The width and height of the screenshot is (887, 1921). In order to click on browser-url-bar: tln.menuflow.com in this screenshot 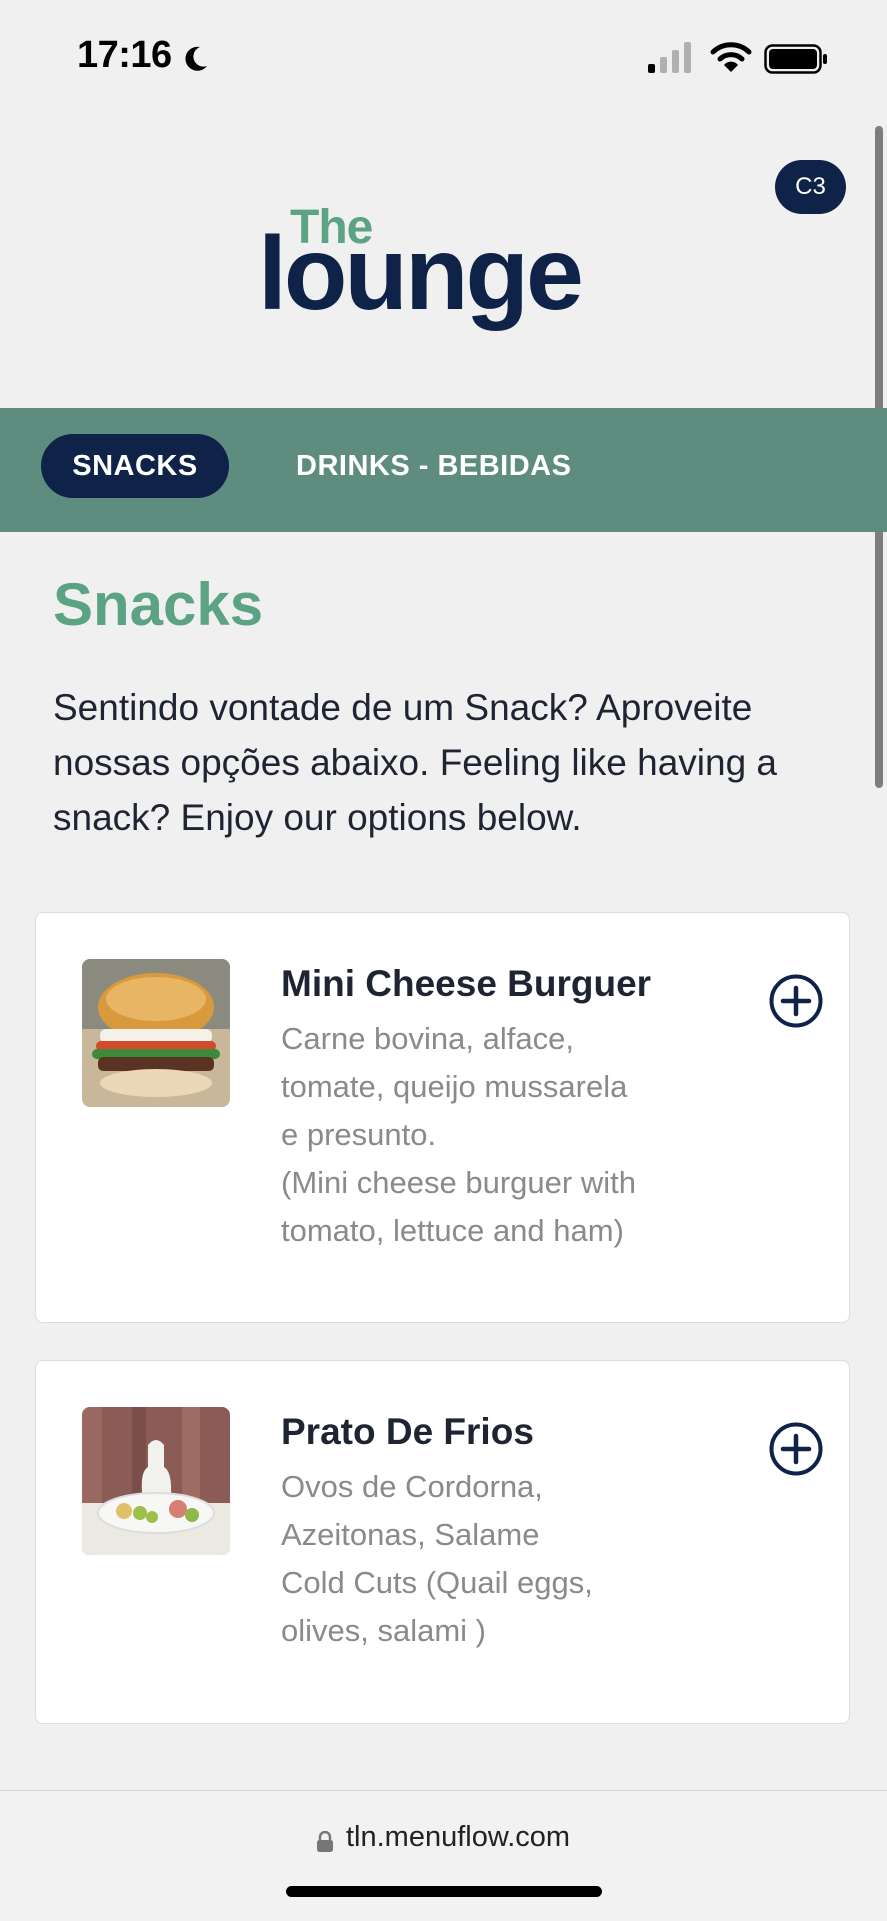, I will do `click(443, 1855)`.